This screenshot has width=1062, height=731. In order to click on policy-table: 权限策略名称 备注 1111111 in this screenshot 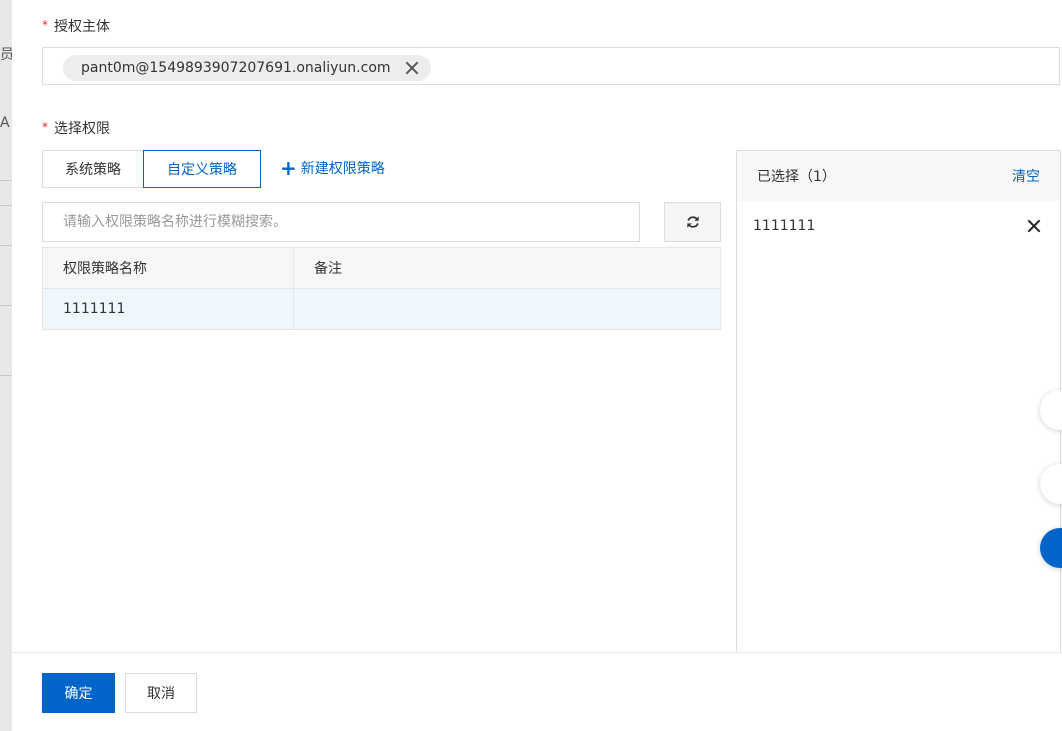, I will do `click(381, 288)`.